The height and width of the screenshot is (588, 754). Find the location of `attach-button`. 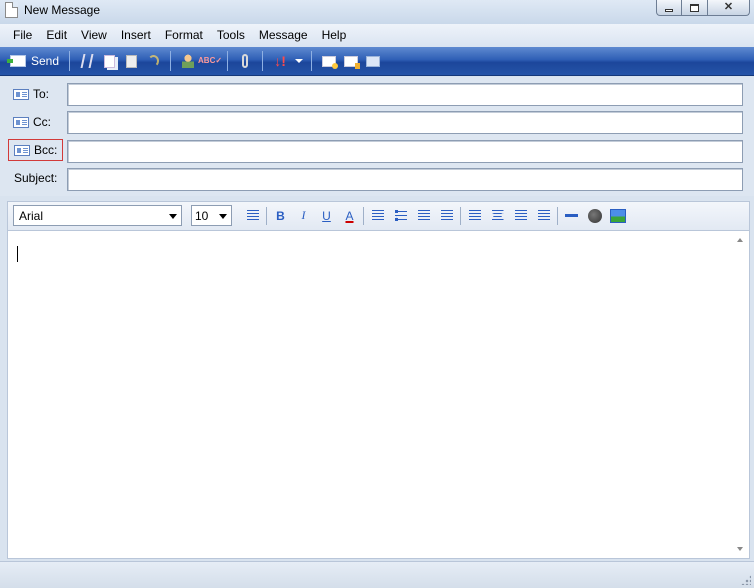

attach-button is located at coordinates (245, 61).